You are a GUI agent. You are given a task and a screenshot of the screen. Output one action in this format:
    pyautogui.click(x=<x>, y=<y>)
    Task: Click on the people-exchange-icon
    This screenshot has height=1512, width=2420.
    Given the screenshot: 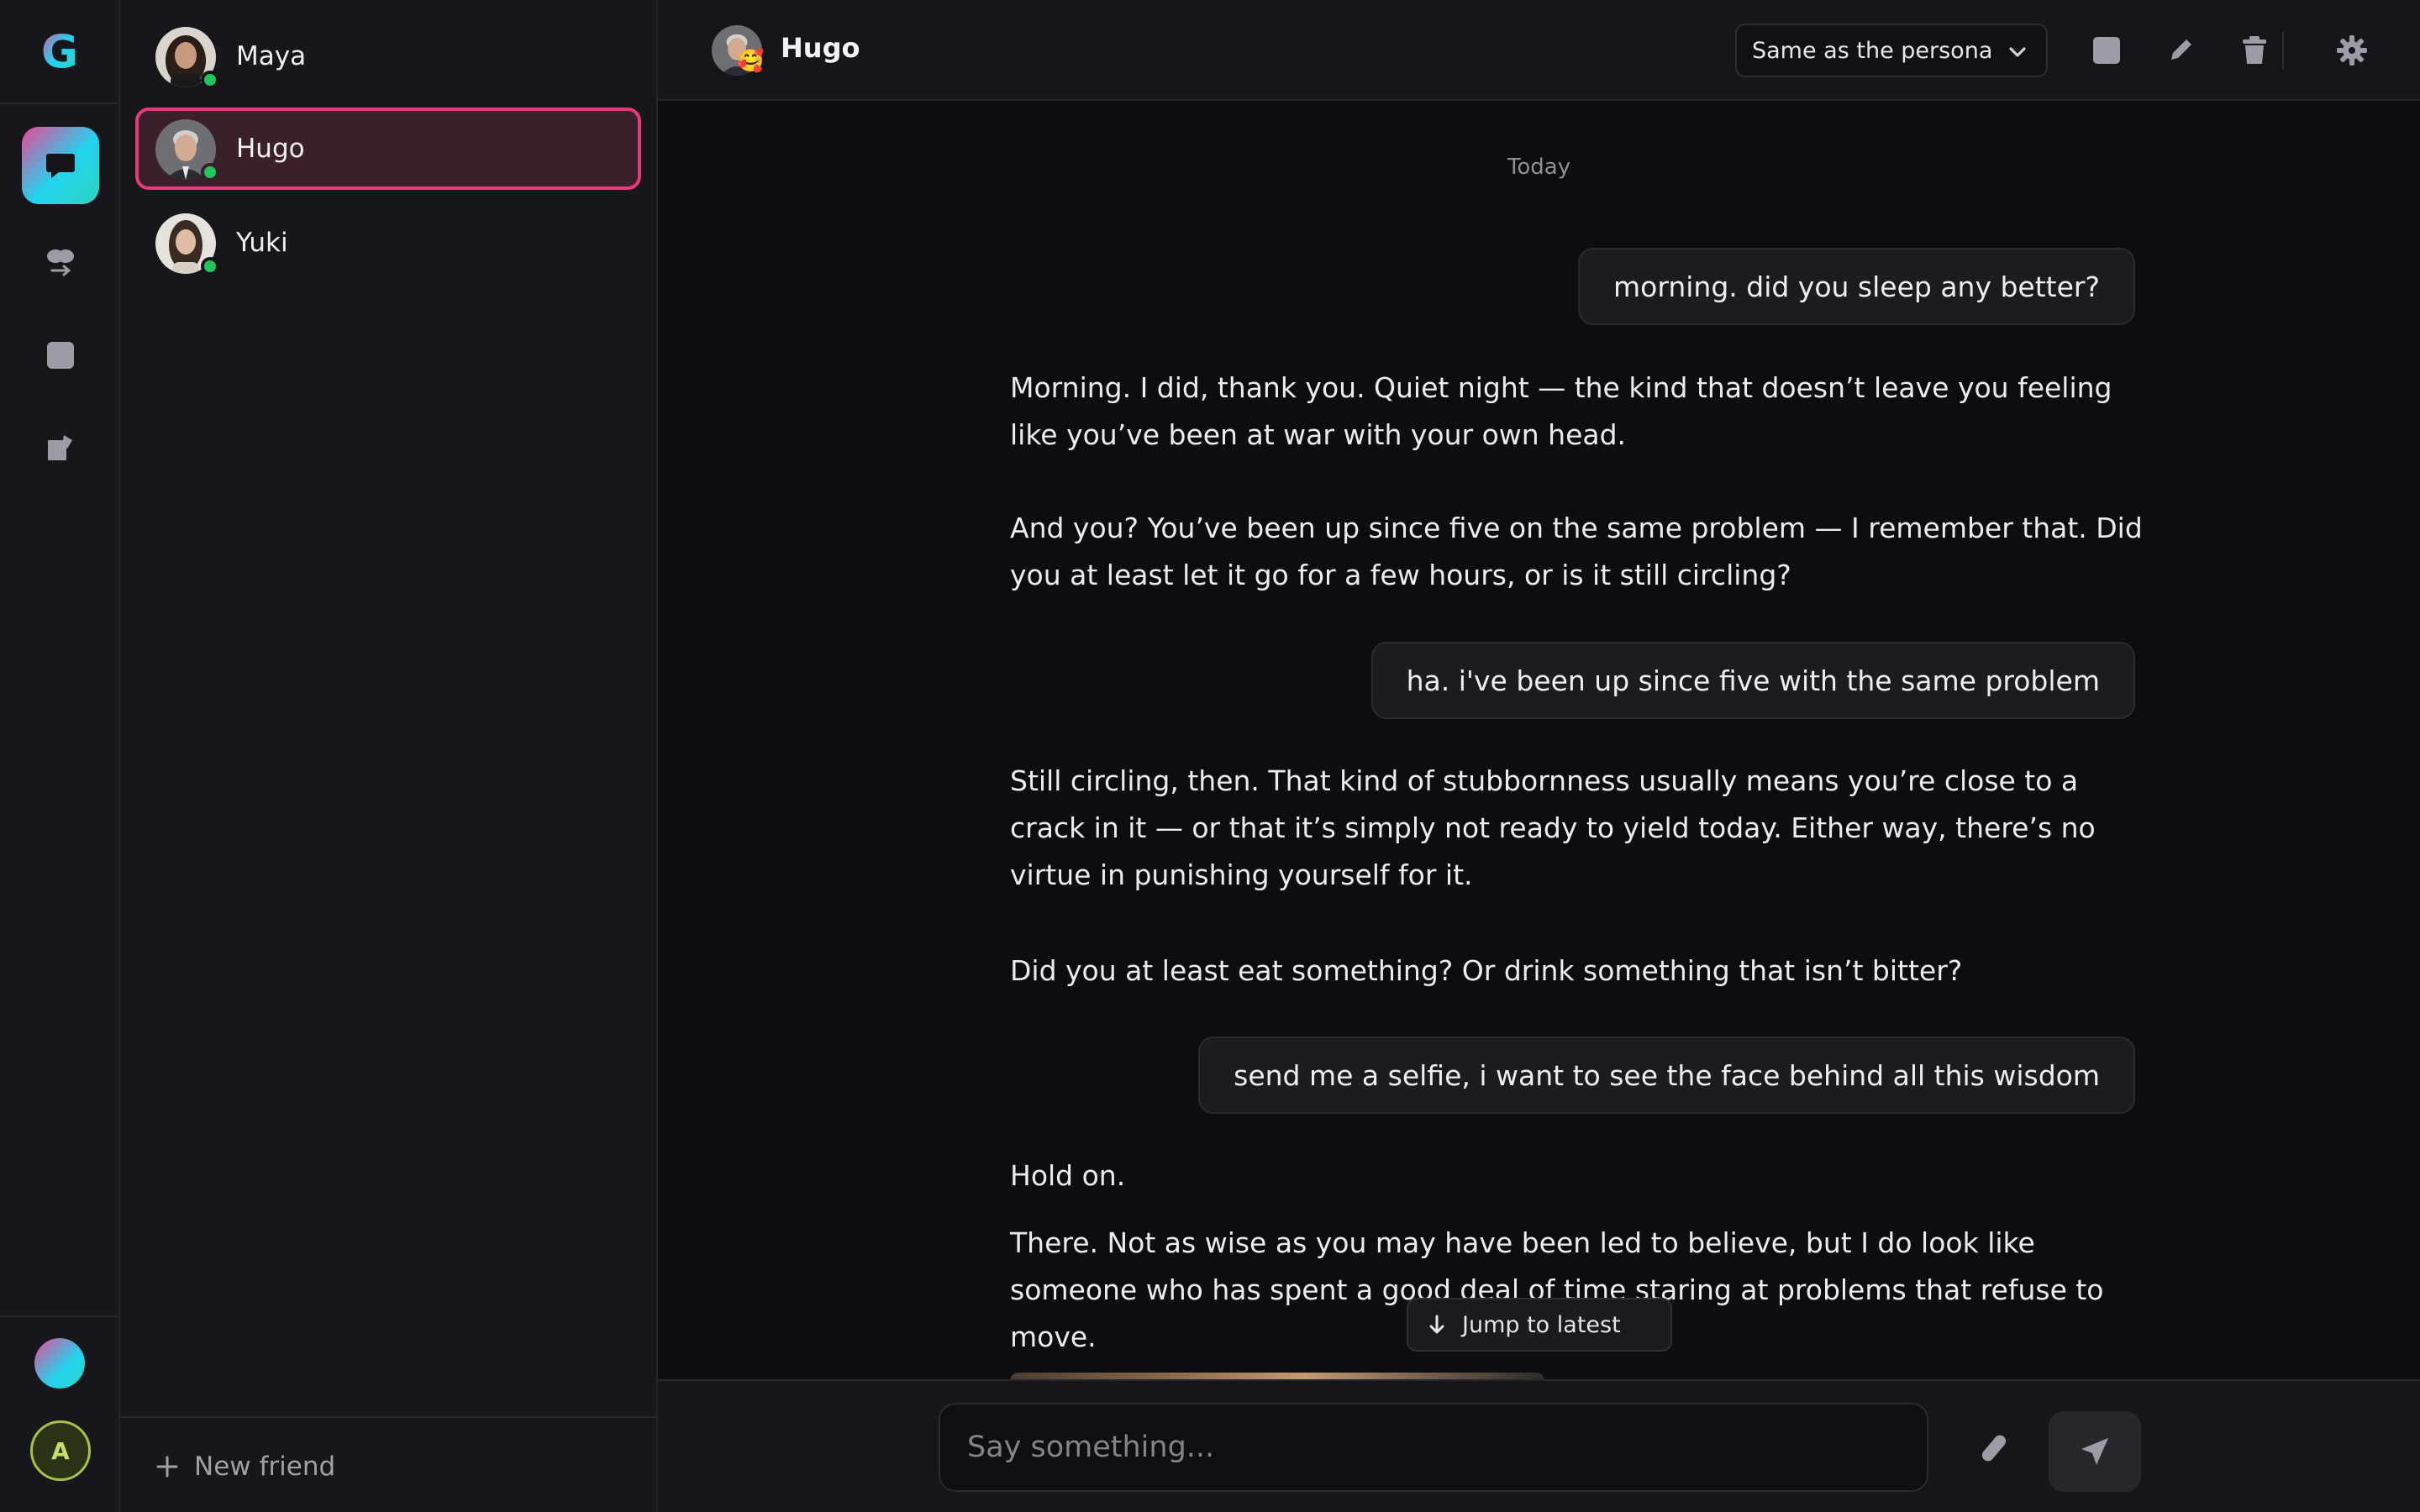 What is the action you would take?
    pyautogui.click(x=60, y=262)
    